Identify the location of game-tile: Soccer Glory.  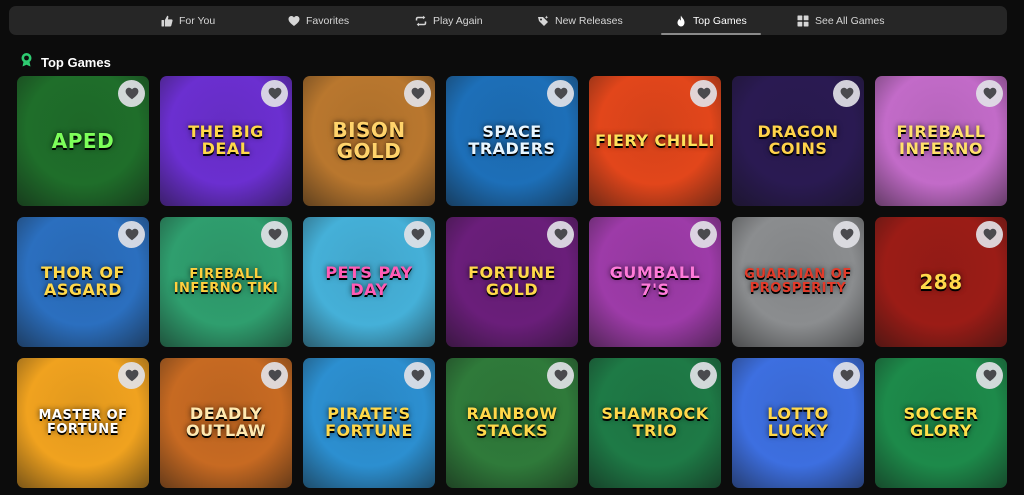
(941, 423).